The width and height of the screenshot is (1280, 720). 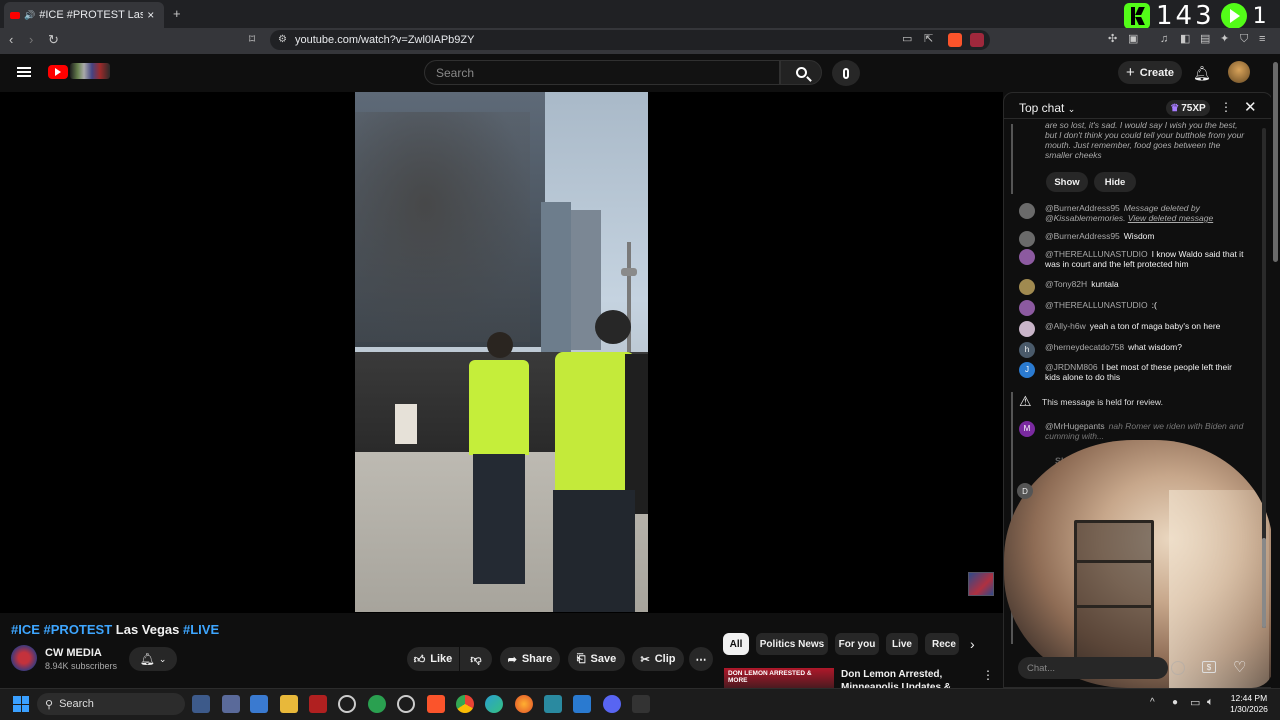 I want to click on chat-username: @Tony82H, so click(x=1066, y=284).